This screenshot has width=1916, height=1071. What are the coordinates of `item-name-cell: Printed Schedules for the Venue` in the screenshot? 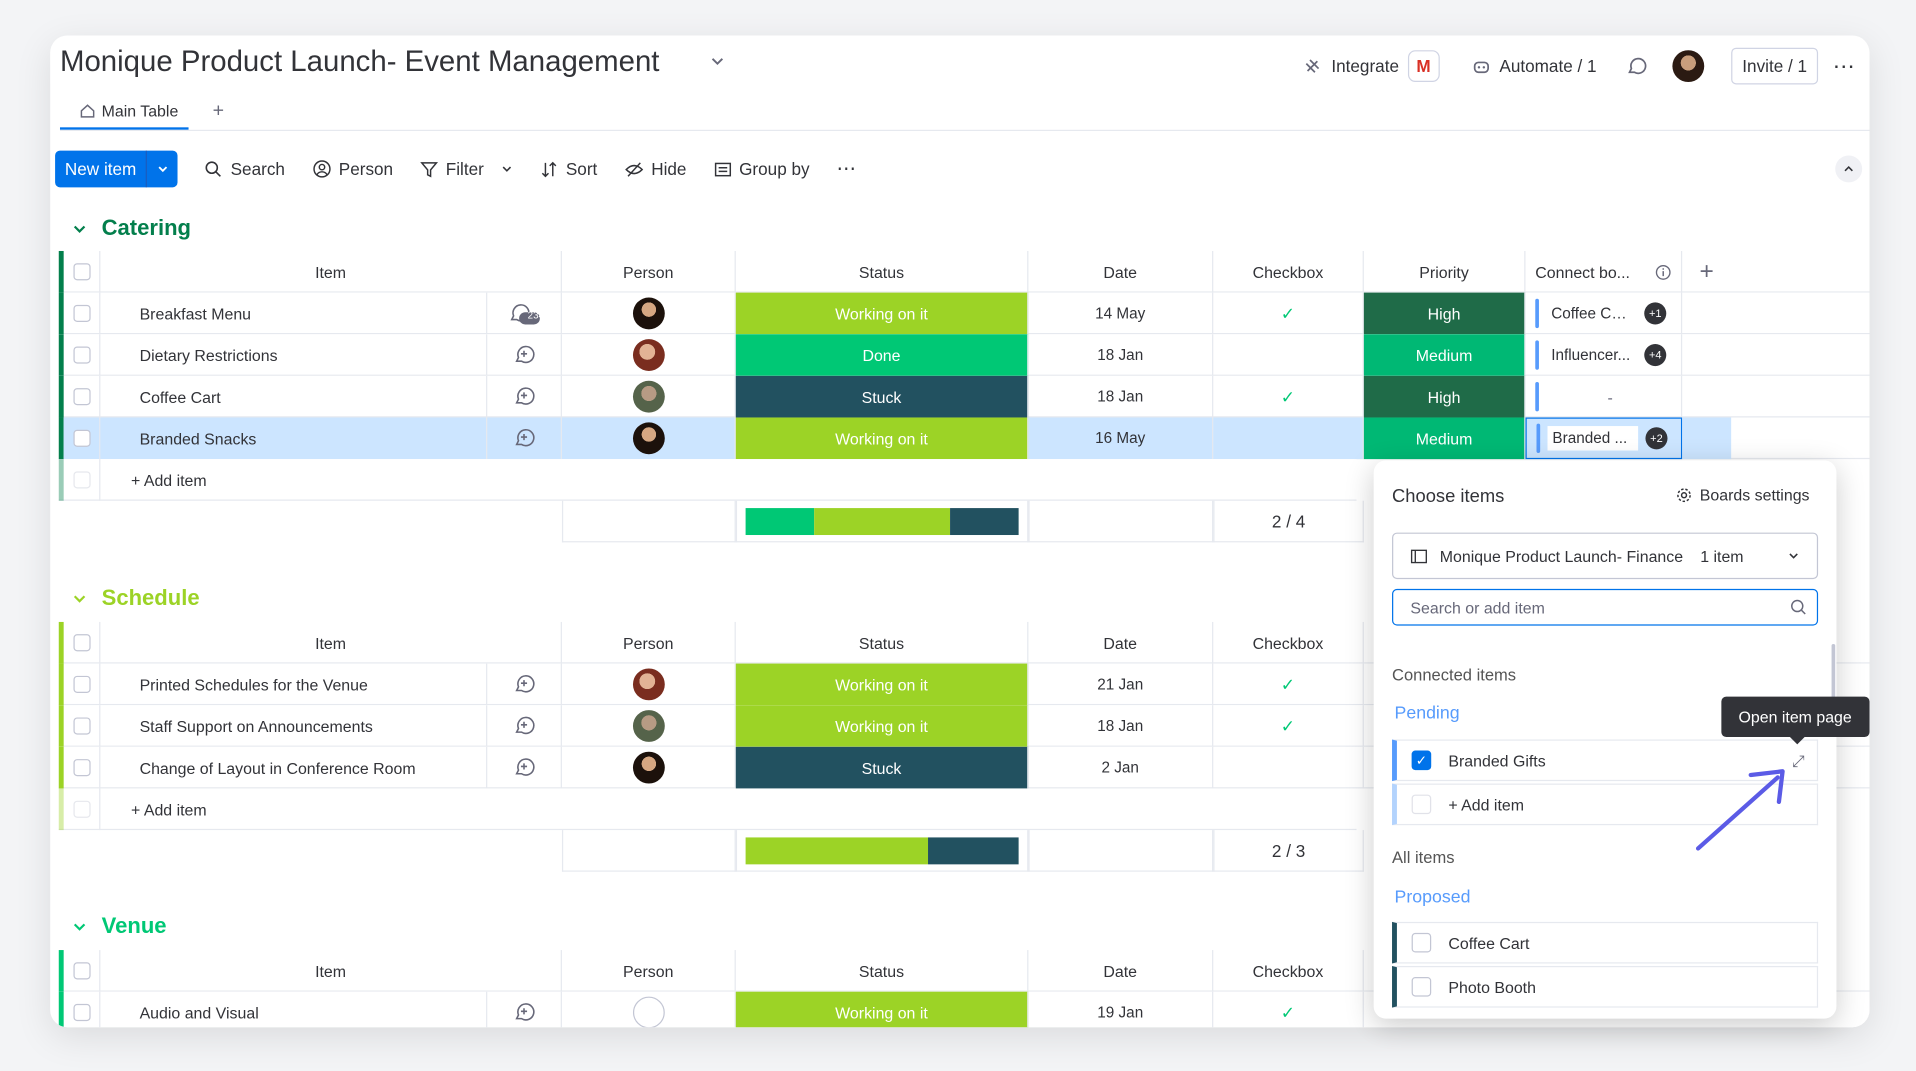 It's located at (331, 684).